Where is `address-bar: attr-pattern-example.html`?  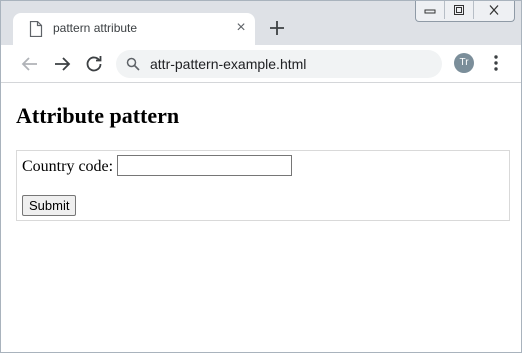
address-bar: attr-pattern-example.html is located at coordinates (279, 64).